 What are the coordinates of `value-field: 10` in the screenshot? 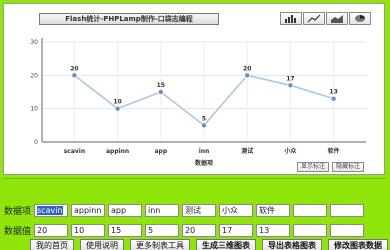 It's located at (88, 230).